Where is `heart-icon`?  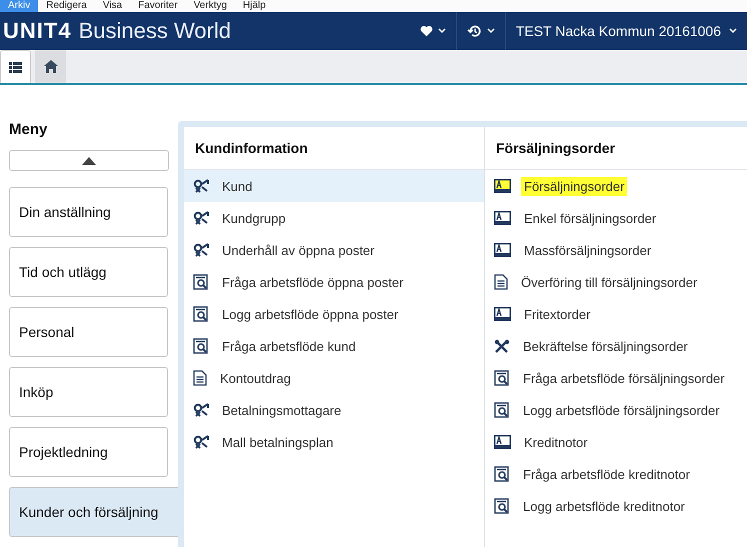
heart-icon is located at coordinates (426, 31).